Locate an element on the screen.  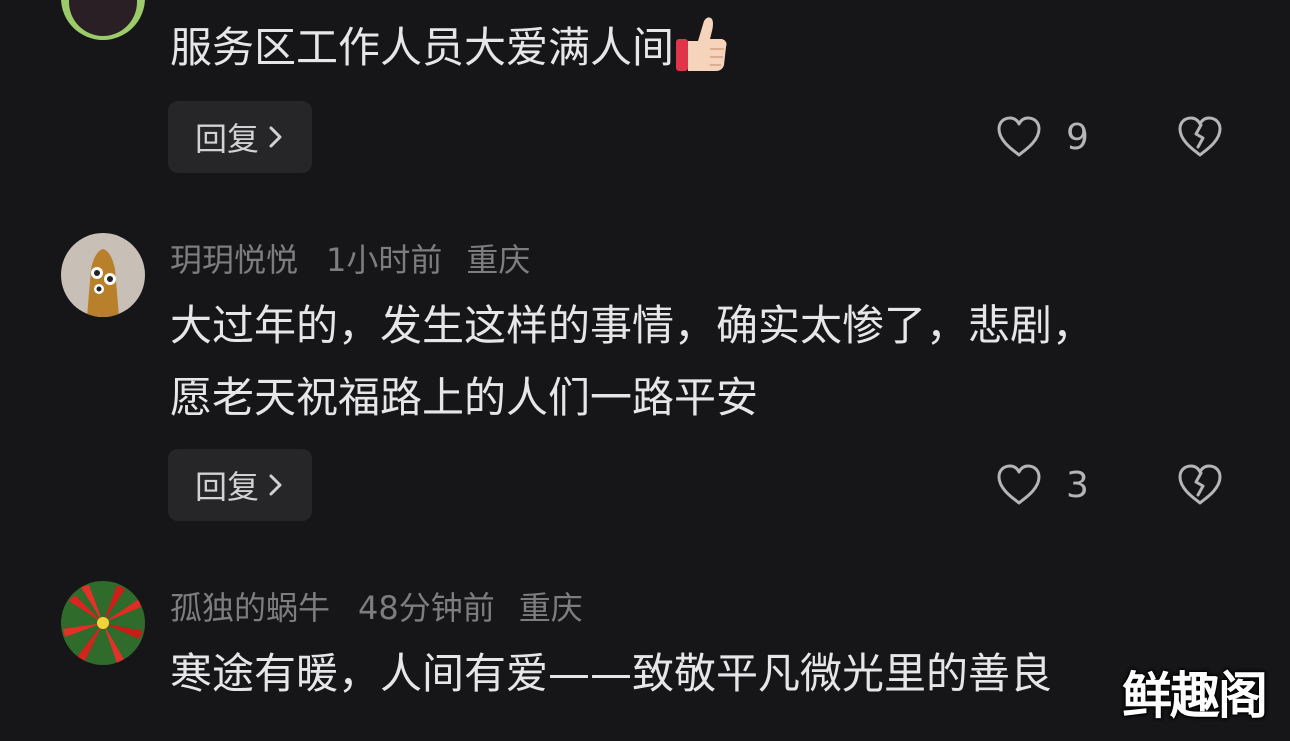
username: 玥玥悦悦 is located at coordinates (234, 258).